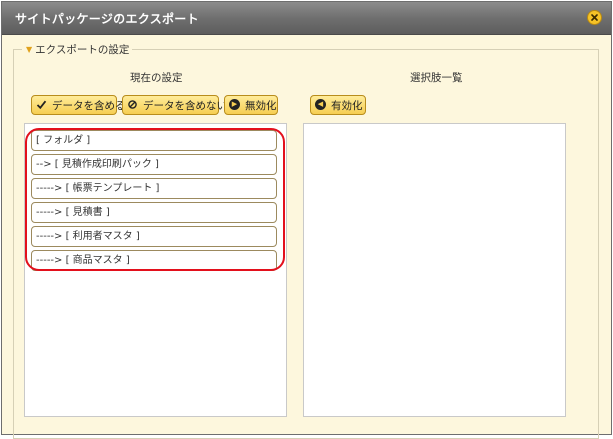 Image resolution: width=613 pixels, height=439 pixels. I want to click on close-button, so click(594, 17).